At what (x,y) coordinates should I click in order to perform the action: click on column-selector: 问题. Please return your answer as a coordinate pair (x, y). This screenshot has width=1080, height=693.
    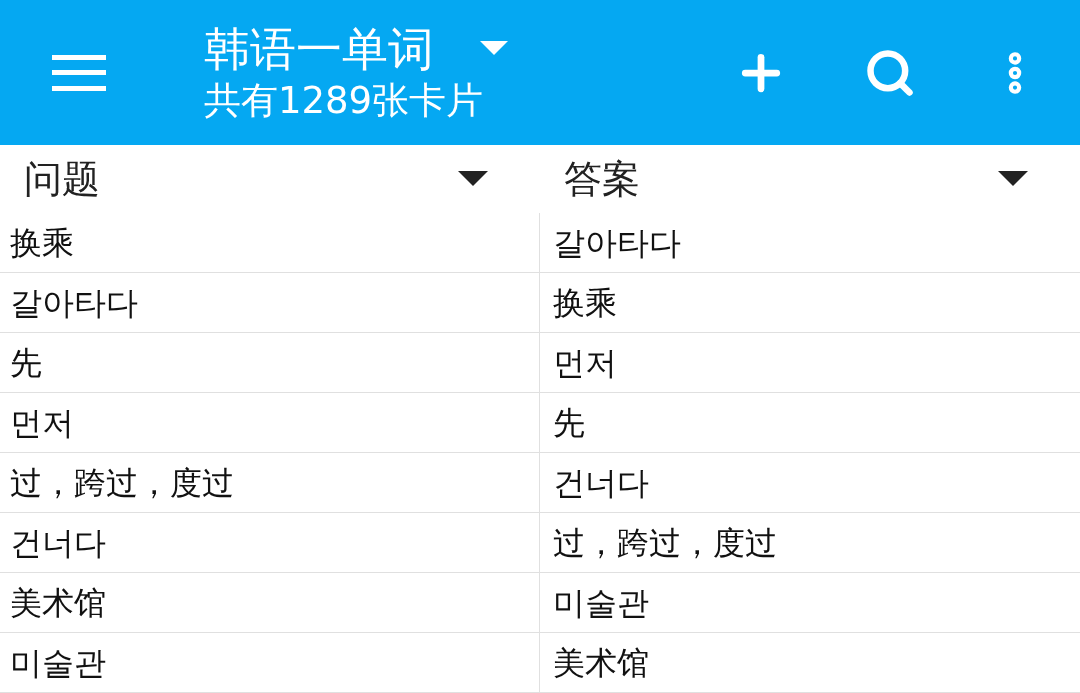
    Looking at the image, I should click on (270, 179).